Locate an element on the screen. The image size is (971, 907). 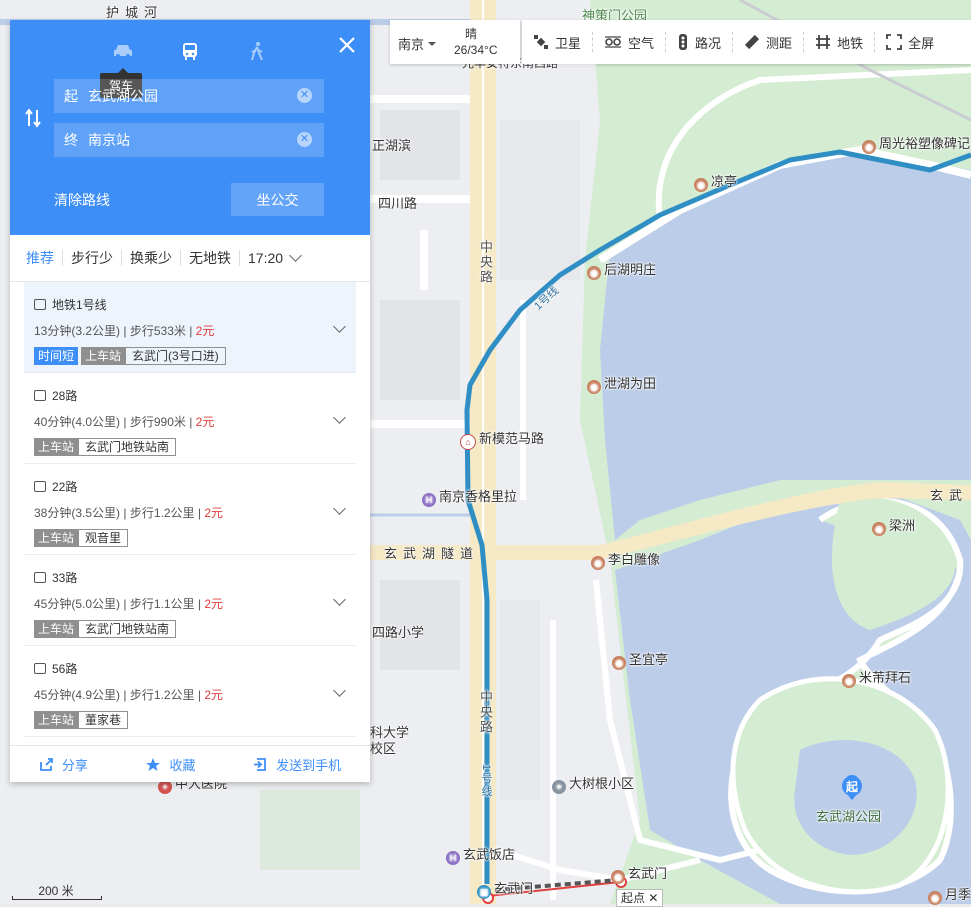
route-meta: 38分钟(3.5公里) | 步行1.2公里 | 2元 is located at coordinates (129, 513).